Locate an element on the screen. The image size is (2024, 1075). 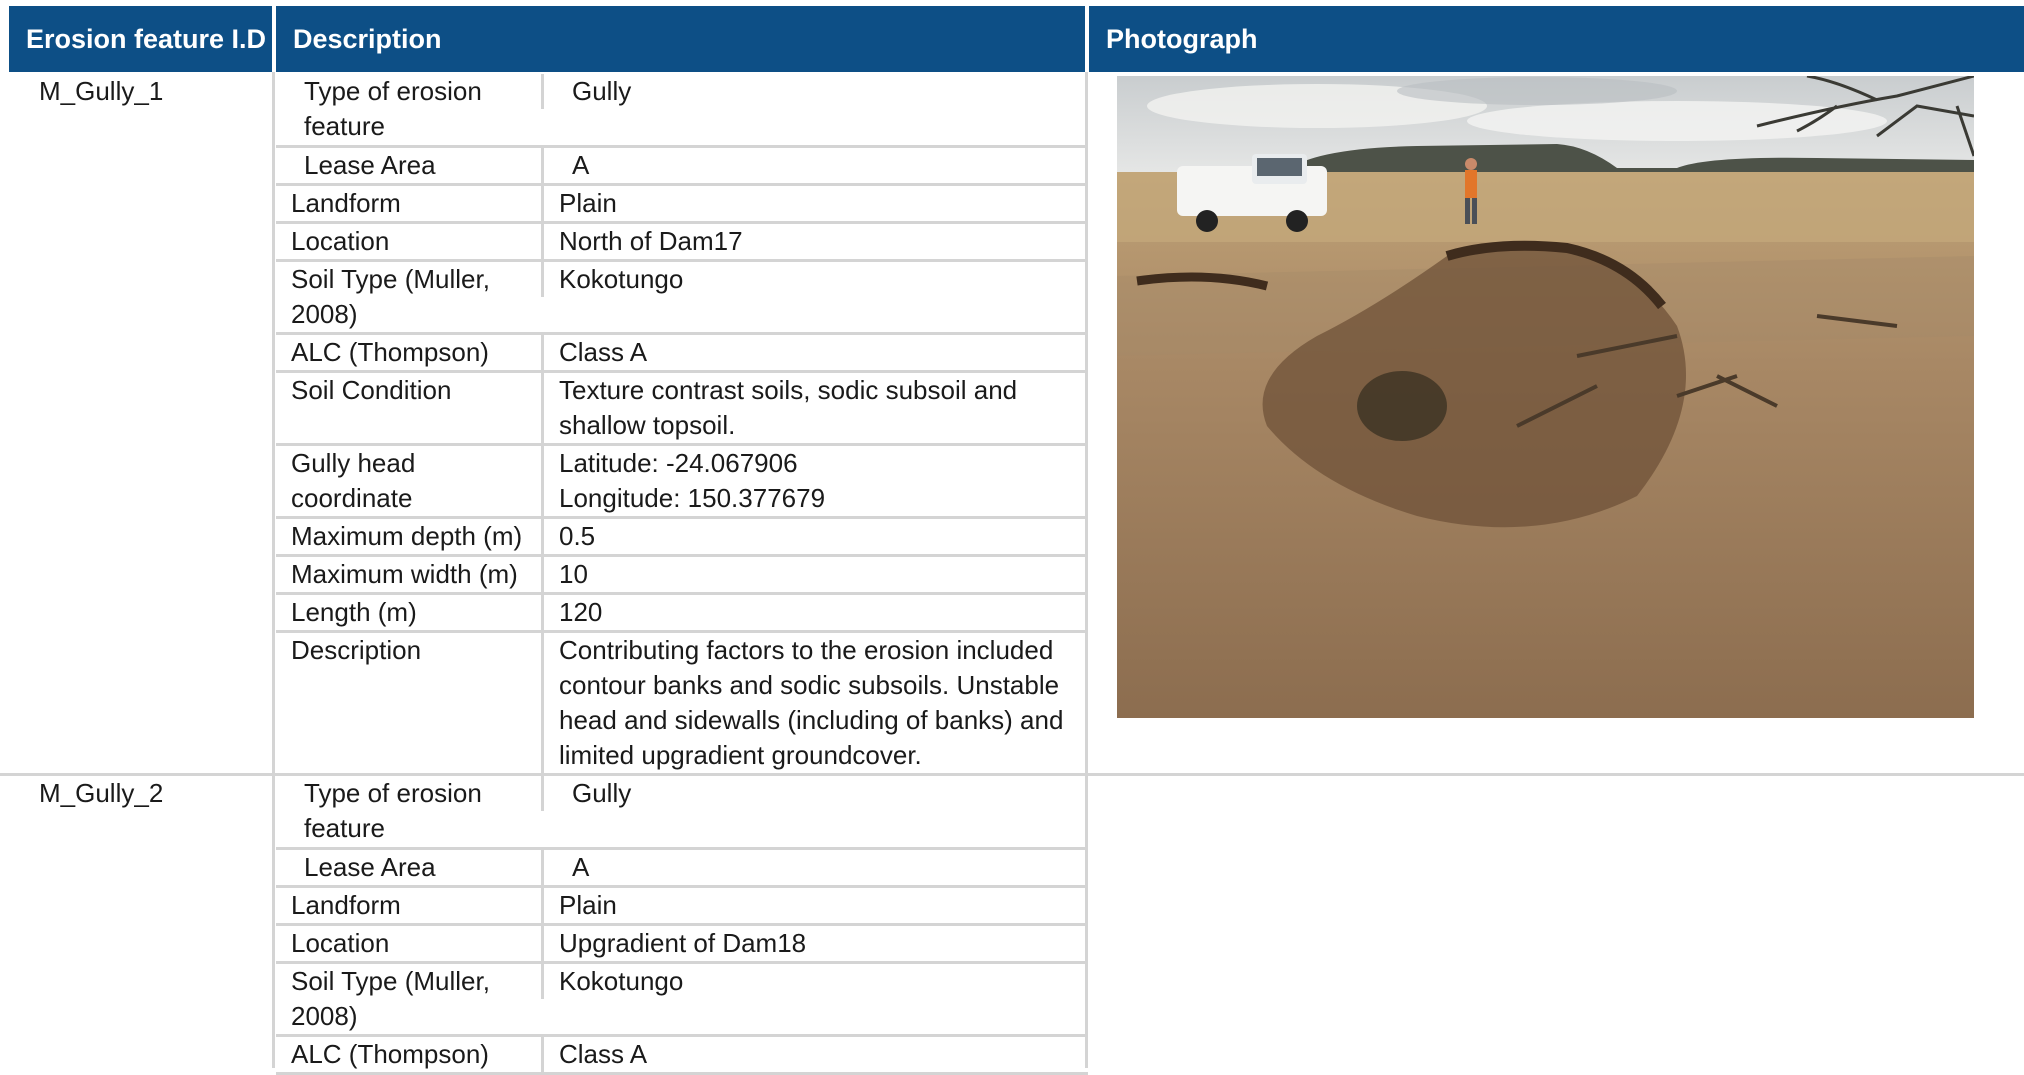
attribute-row: Maximum depth (m) 0.5 is located at coordinates (682, 538).